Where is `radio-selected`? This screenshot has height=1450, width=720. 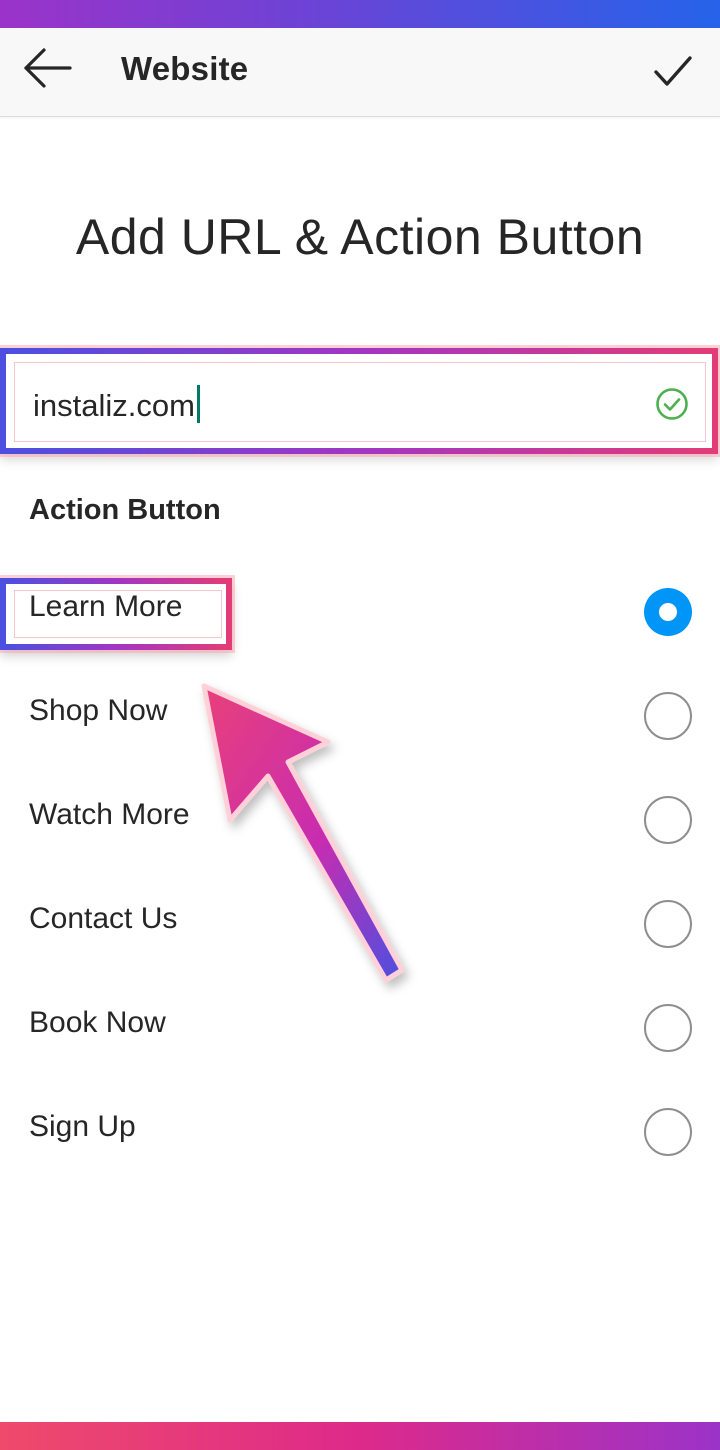 radio-selected is located at coordinates (668, 612).